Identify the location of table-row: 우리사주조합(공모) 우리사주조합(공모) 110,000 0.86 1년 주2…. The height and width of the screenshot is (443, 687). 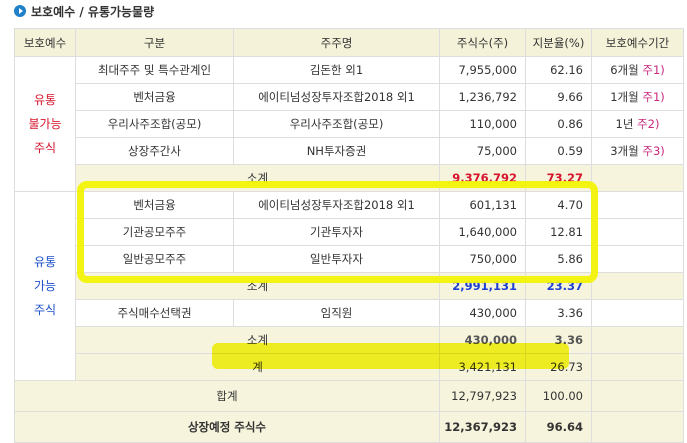
(349, 124).